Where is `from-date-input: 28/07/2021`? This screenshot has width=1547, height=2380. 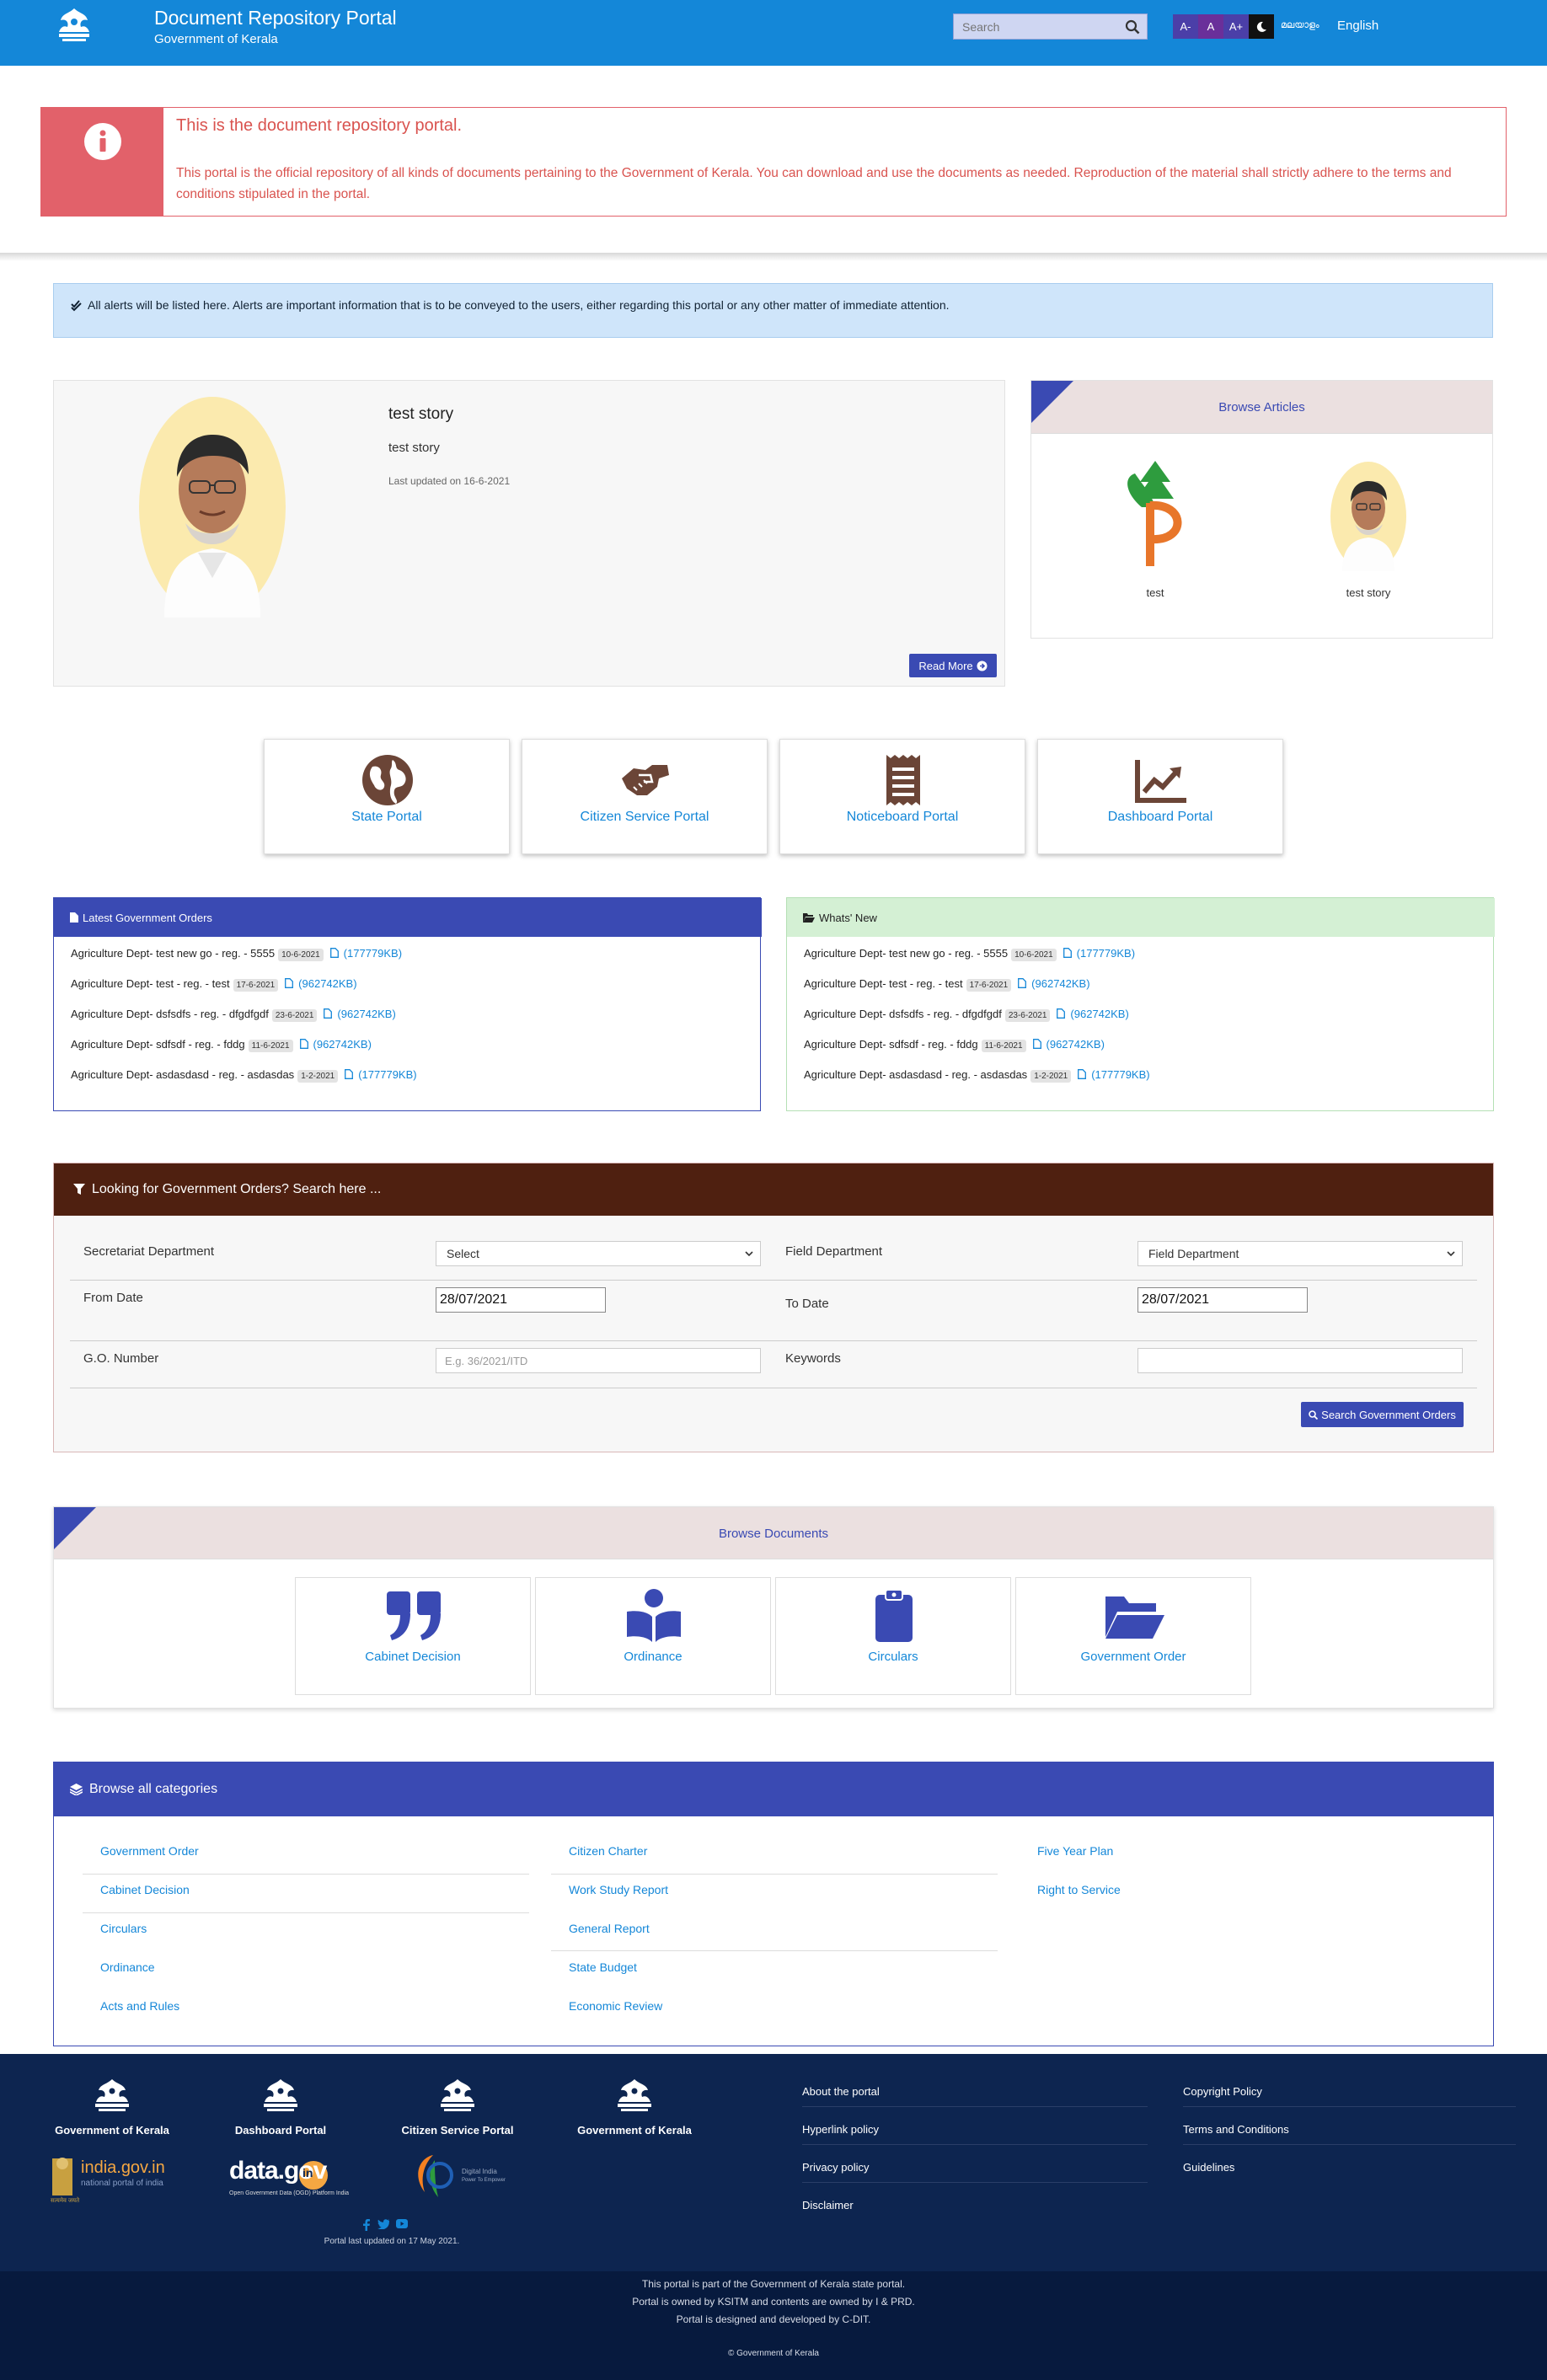
from-date-input: 28/07/2021 is located at coordinates (521, 1300).